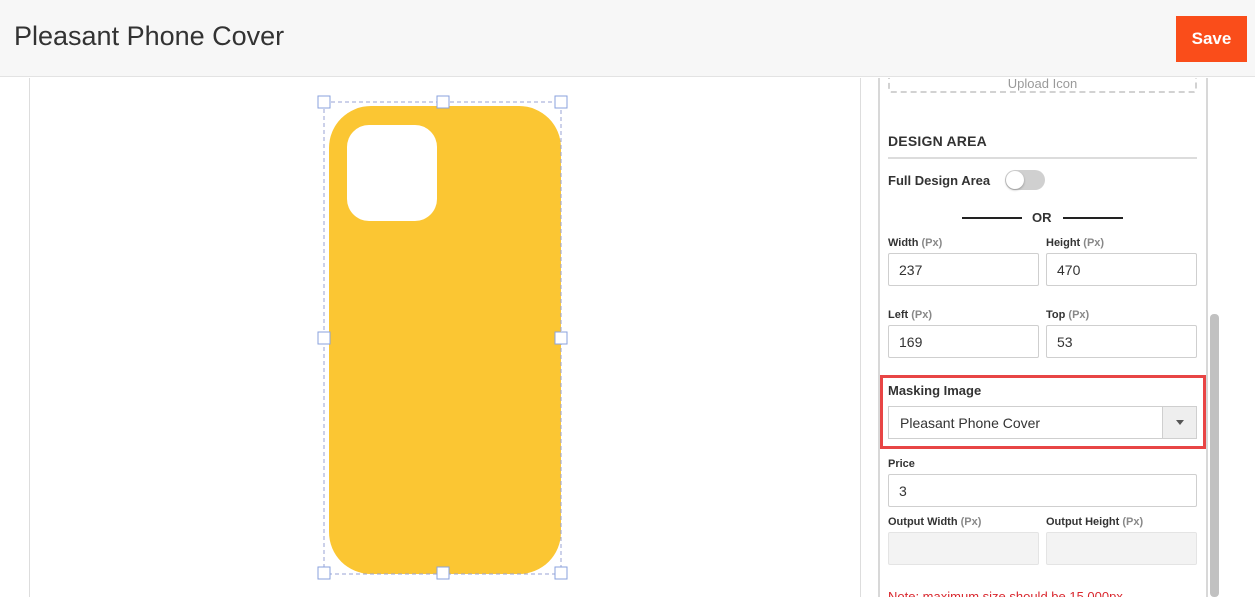 Image resolution: width=1255 pixels, height=597 pixels. Describe the element at coordinates (1121, 341) in the screenshot. I see `top-input` at that location.